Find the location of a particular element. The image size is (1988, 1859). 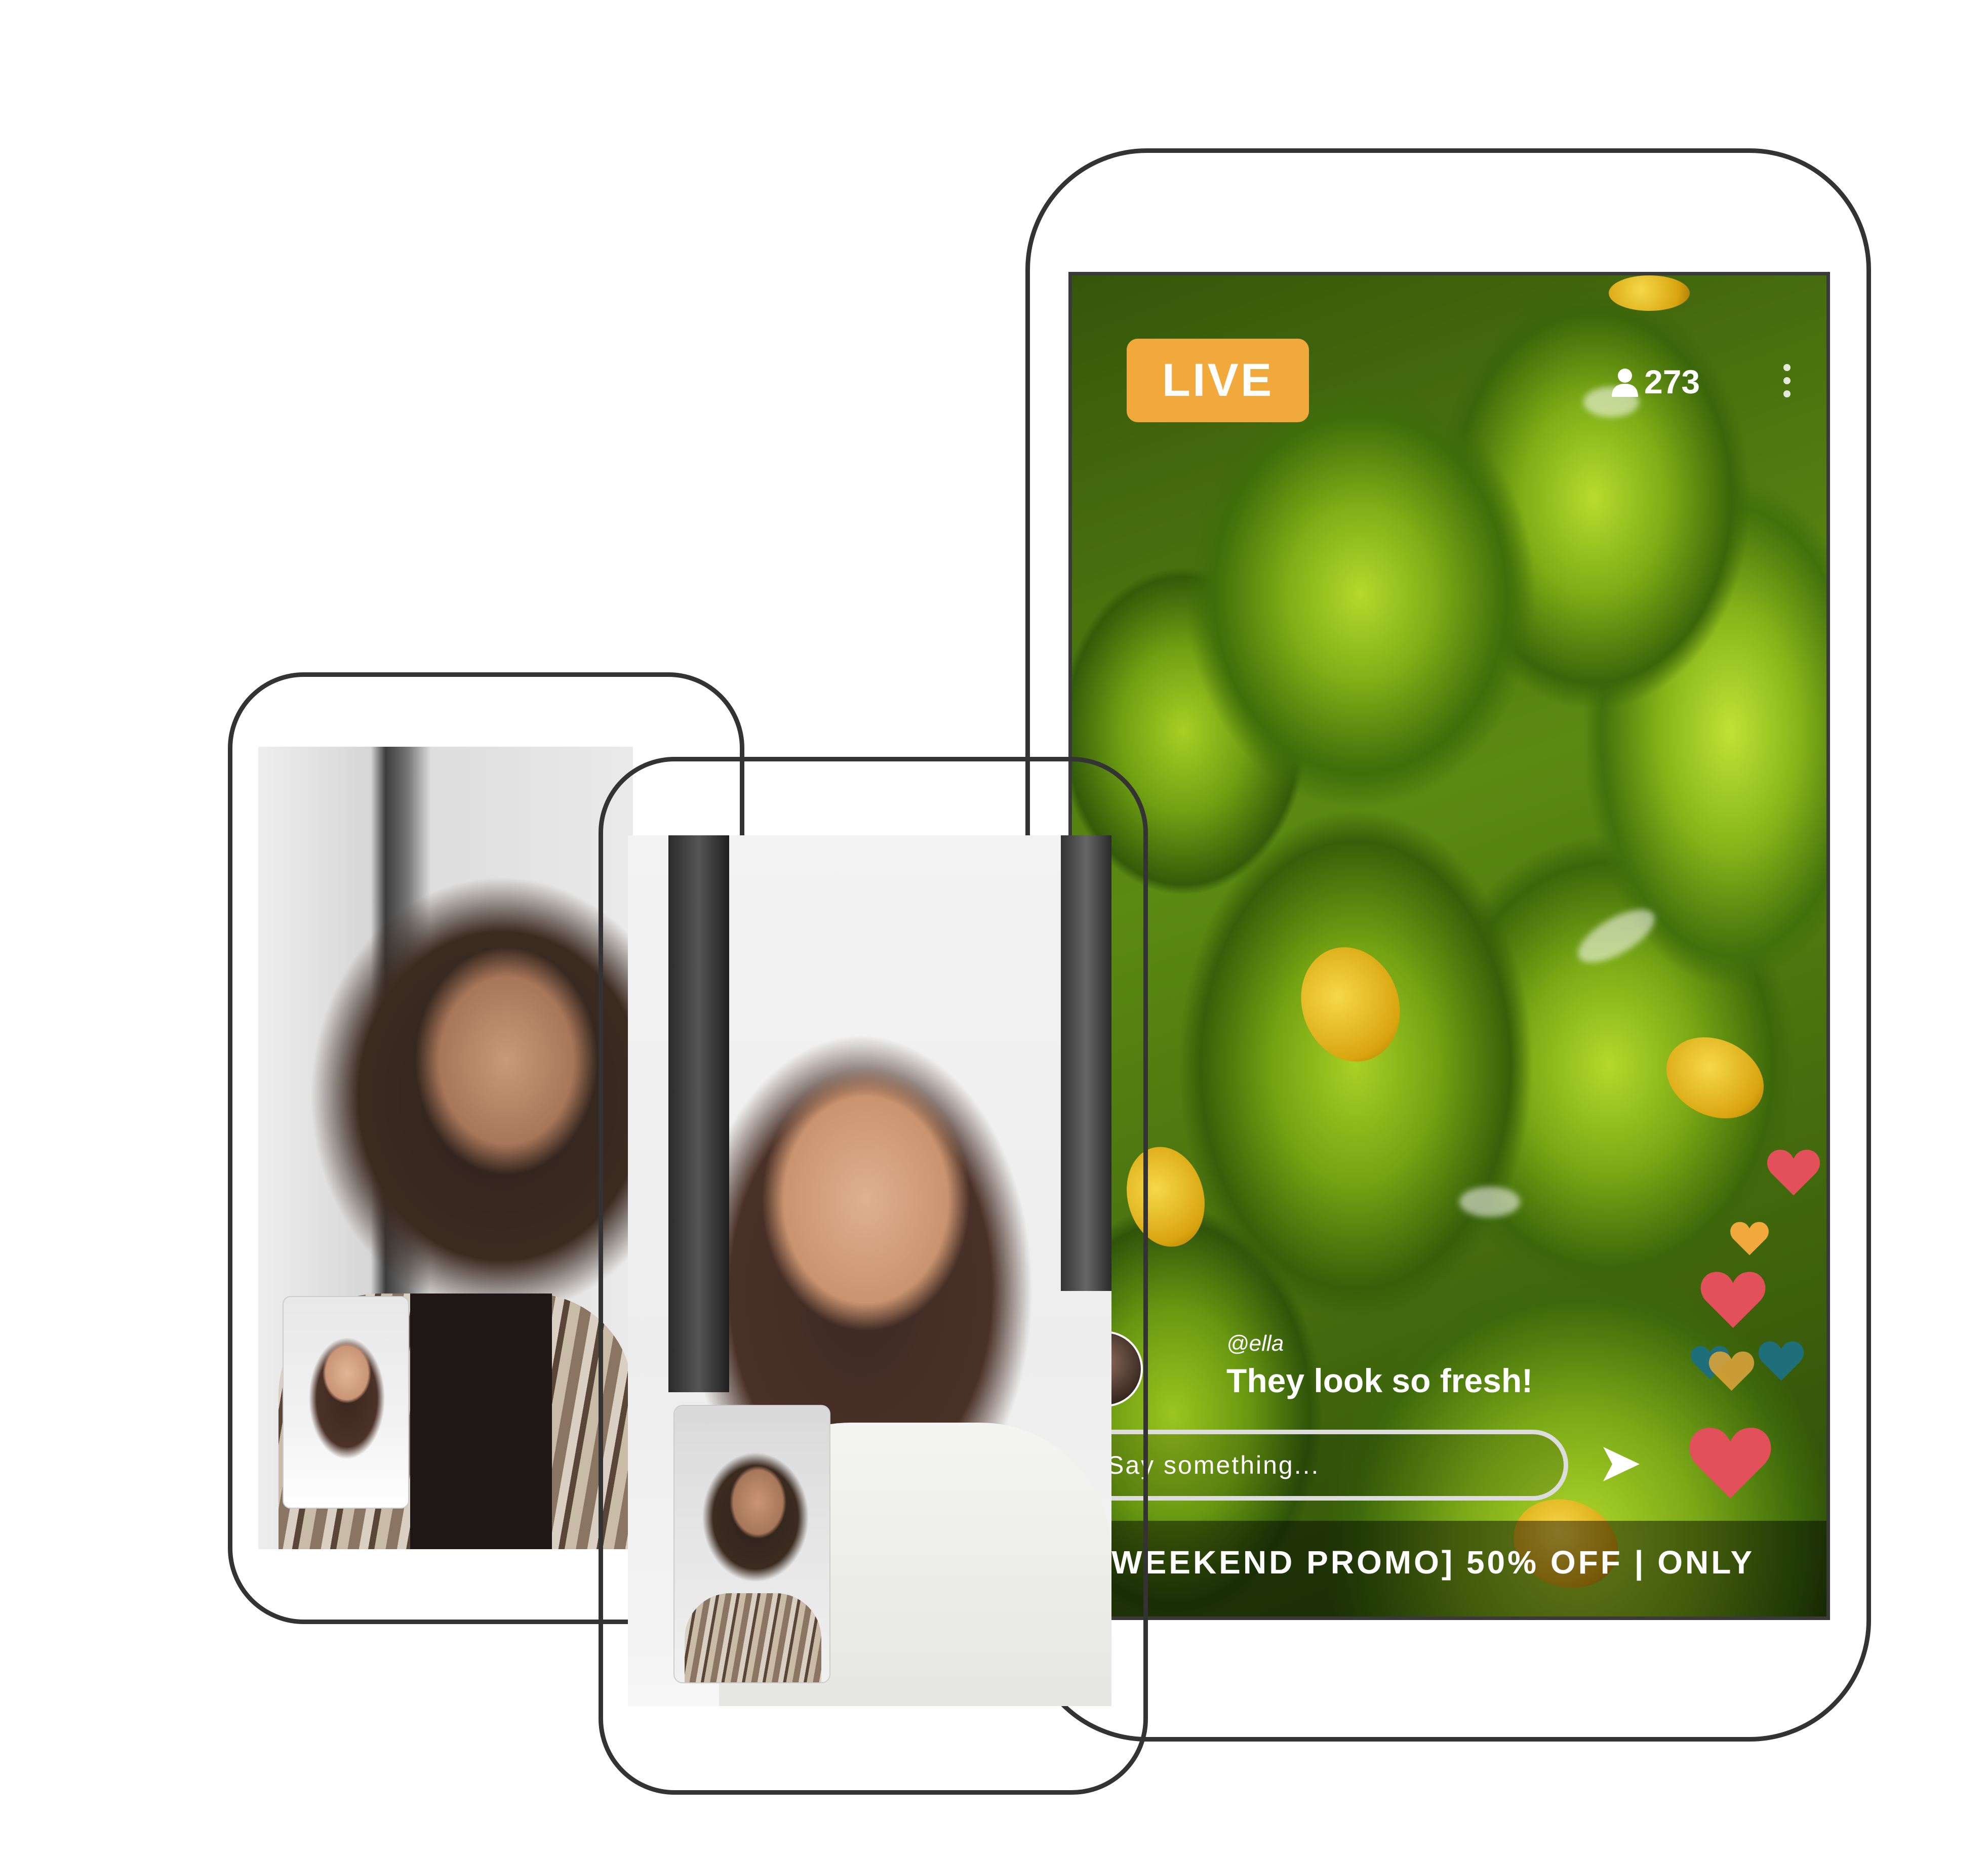

viewer-count-label: 273 is located at coordinates (1672, 381).